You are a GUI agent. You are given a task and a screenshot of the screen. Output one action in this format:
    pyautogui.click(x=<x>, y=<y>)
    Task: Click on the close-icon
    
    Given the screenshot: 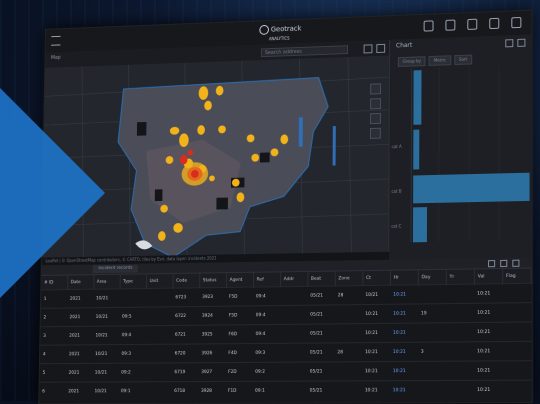 What is the action you would take?
    pyautogui.click(x=515, y=263)
    